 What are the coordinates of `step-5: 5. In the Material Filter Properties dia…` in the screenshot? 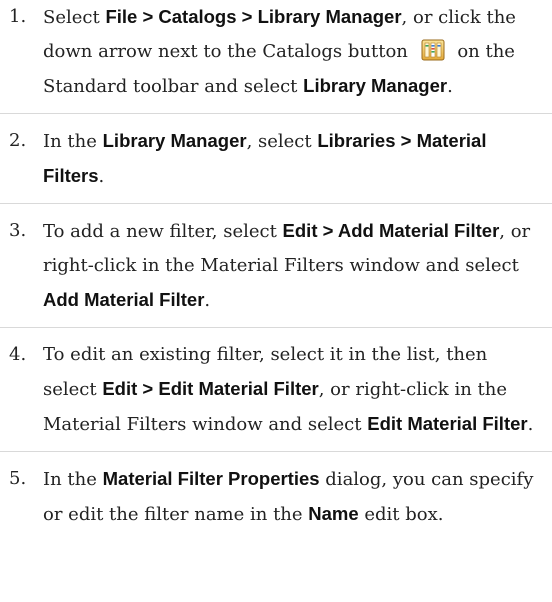 It's located at (276, 501).